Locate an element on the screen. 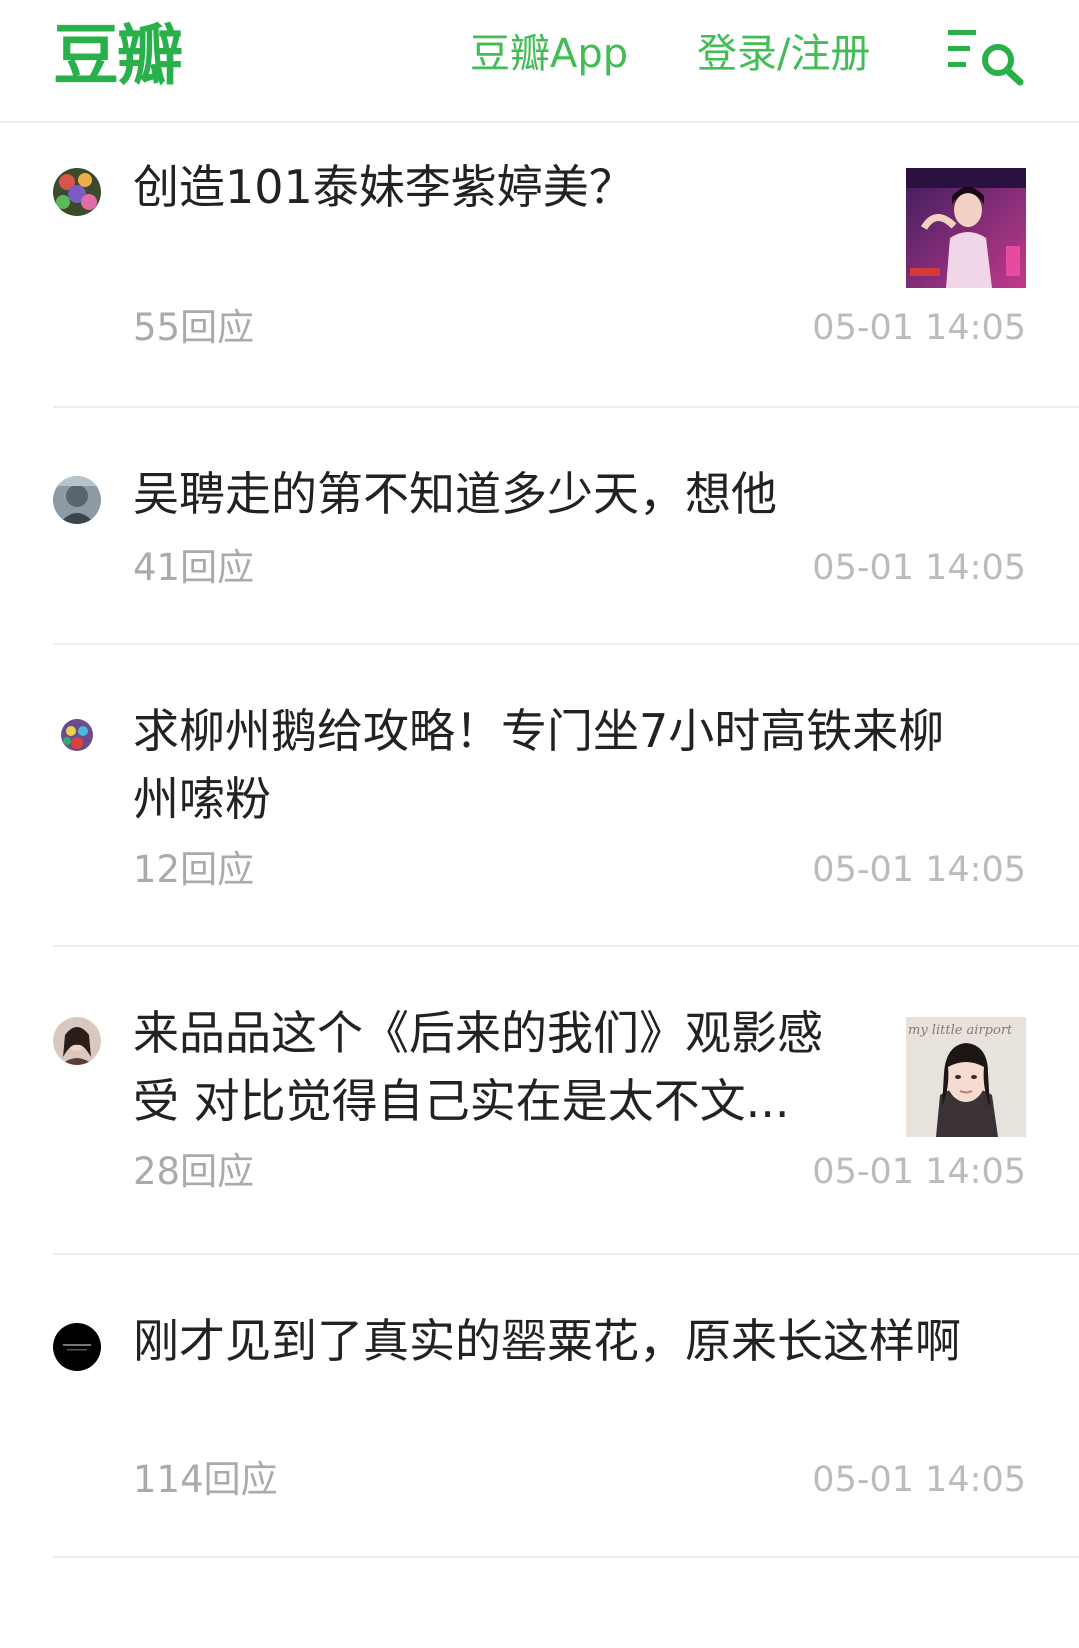 The width and height of the screenshot is (1079, 1648). reply-count: 12回应 is located at coordinates (194, 869).